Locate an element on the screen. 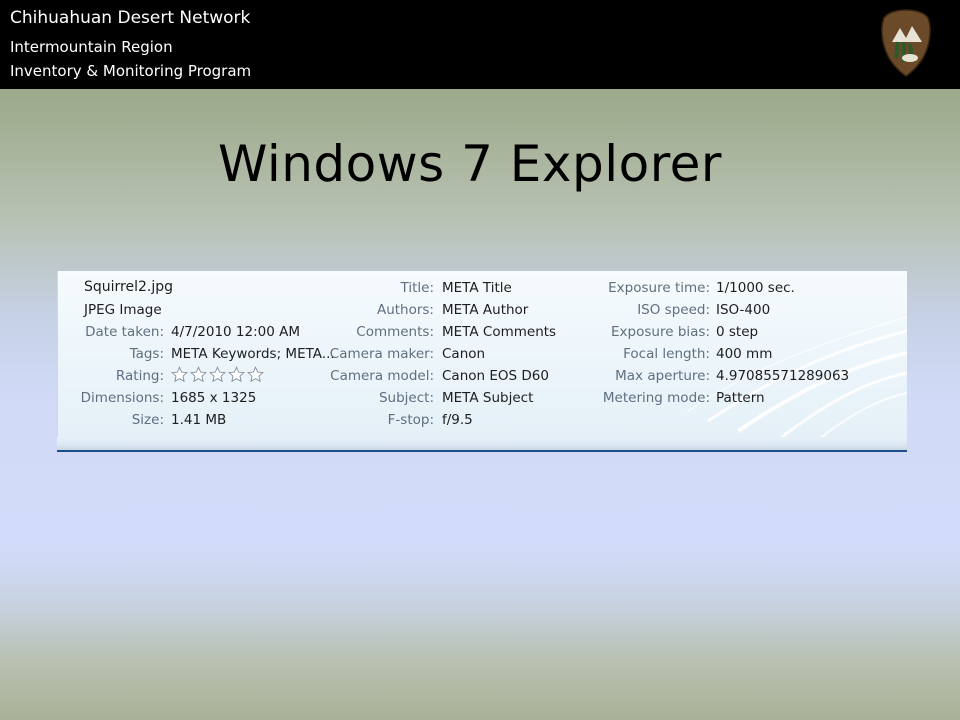  rating-stars is located at coordinates (218, 375).